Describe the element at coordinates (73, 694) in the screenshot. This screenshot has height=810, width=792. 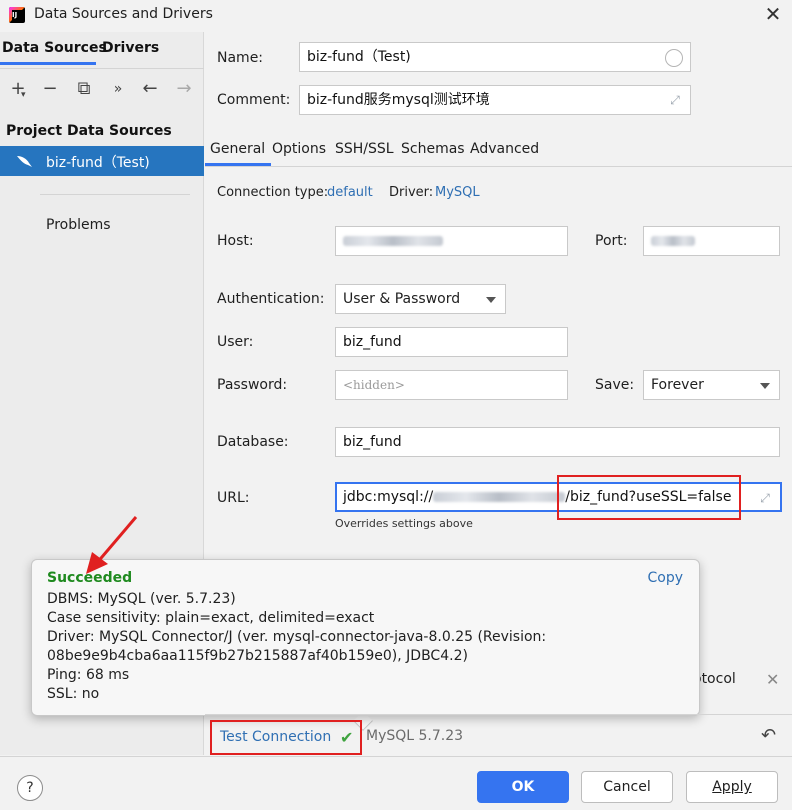
I see `result-line: SSL: no` at that location.